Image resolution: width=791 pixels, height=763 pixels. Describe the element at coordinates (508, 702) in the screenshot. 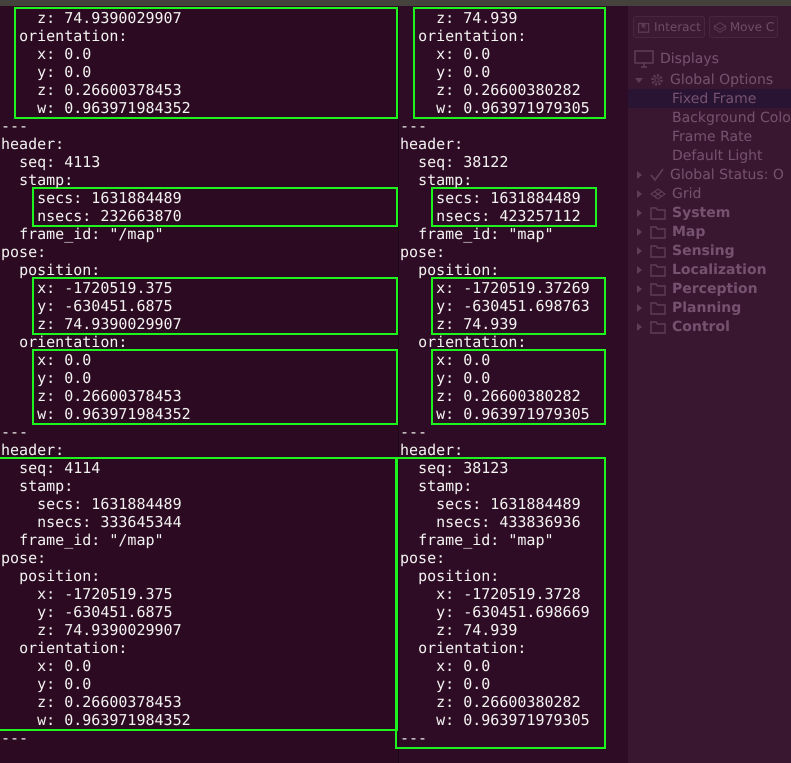

I see `terminal-line: z: 0.26600380282` at that location.